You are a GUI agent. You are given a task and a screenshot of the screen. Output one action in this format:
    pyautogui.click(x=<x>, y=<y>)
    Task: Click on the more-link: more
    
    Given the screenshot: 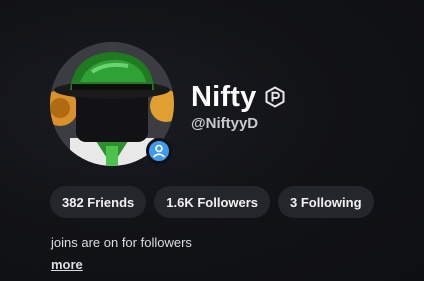 What is the action you would take?
    pyautogui.click(x=67, y=265)
    